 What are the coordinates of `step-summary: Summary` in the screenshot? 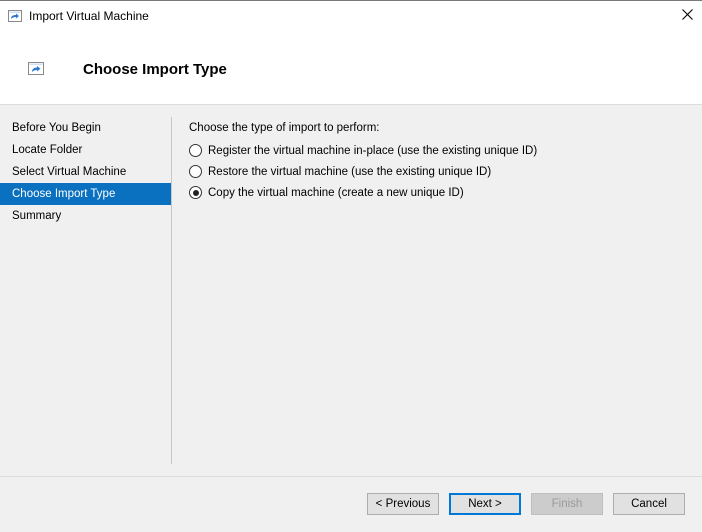 It's located at (85, 216).